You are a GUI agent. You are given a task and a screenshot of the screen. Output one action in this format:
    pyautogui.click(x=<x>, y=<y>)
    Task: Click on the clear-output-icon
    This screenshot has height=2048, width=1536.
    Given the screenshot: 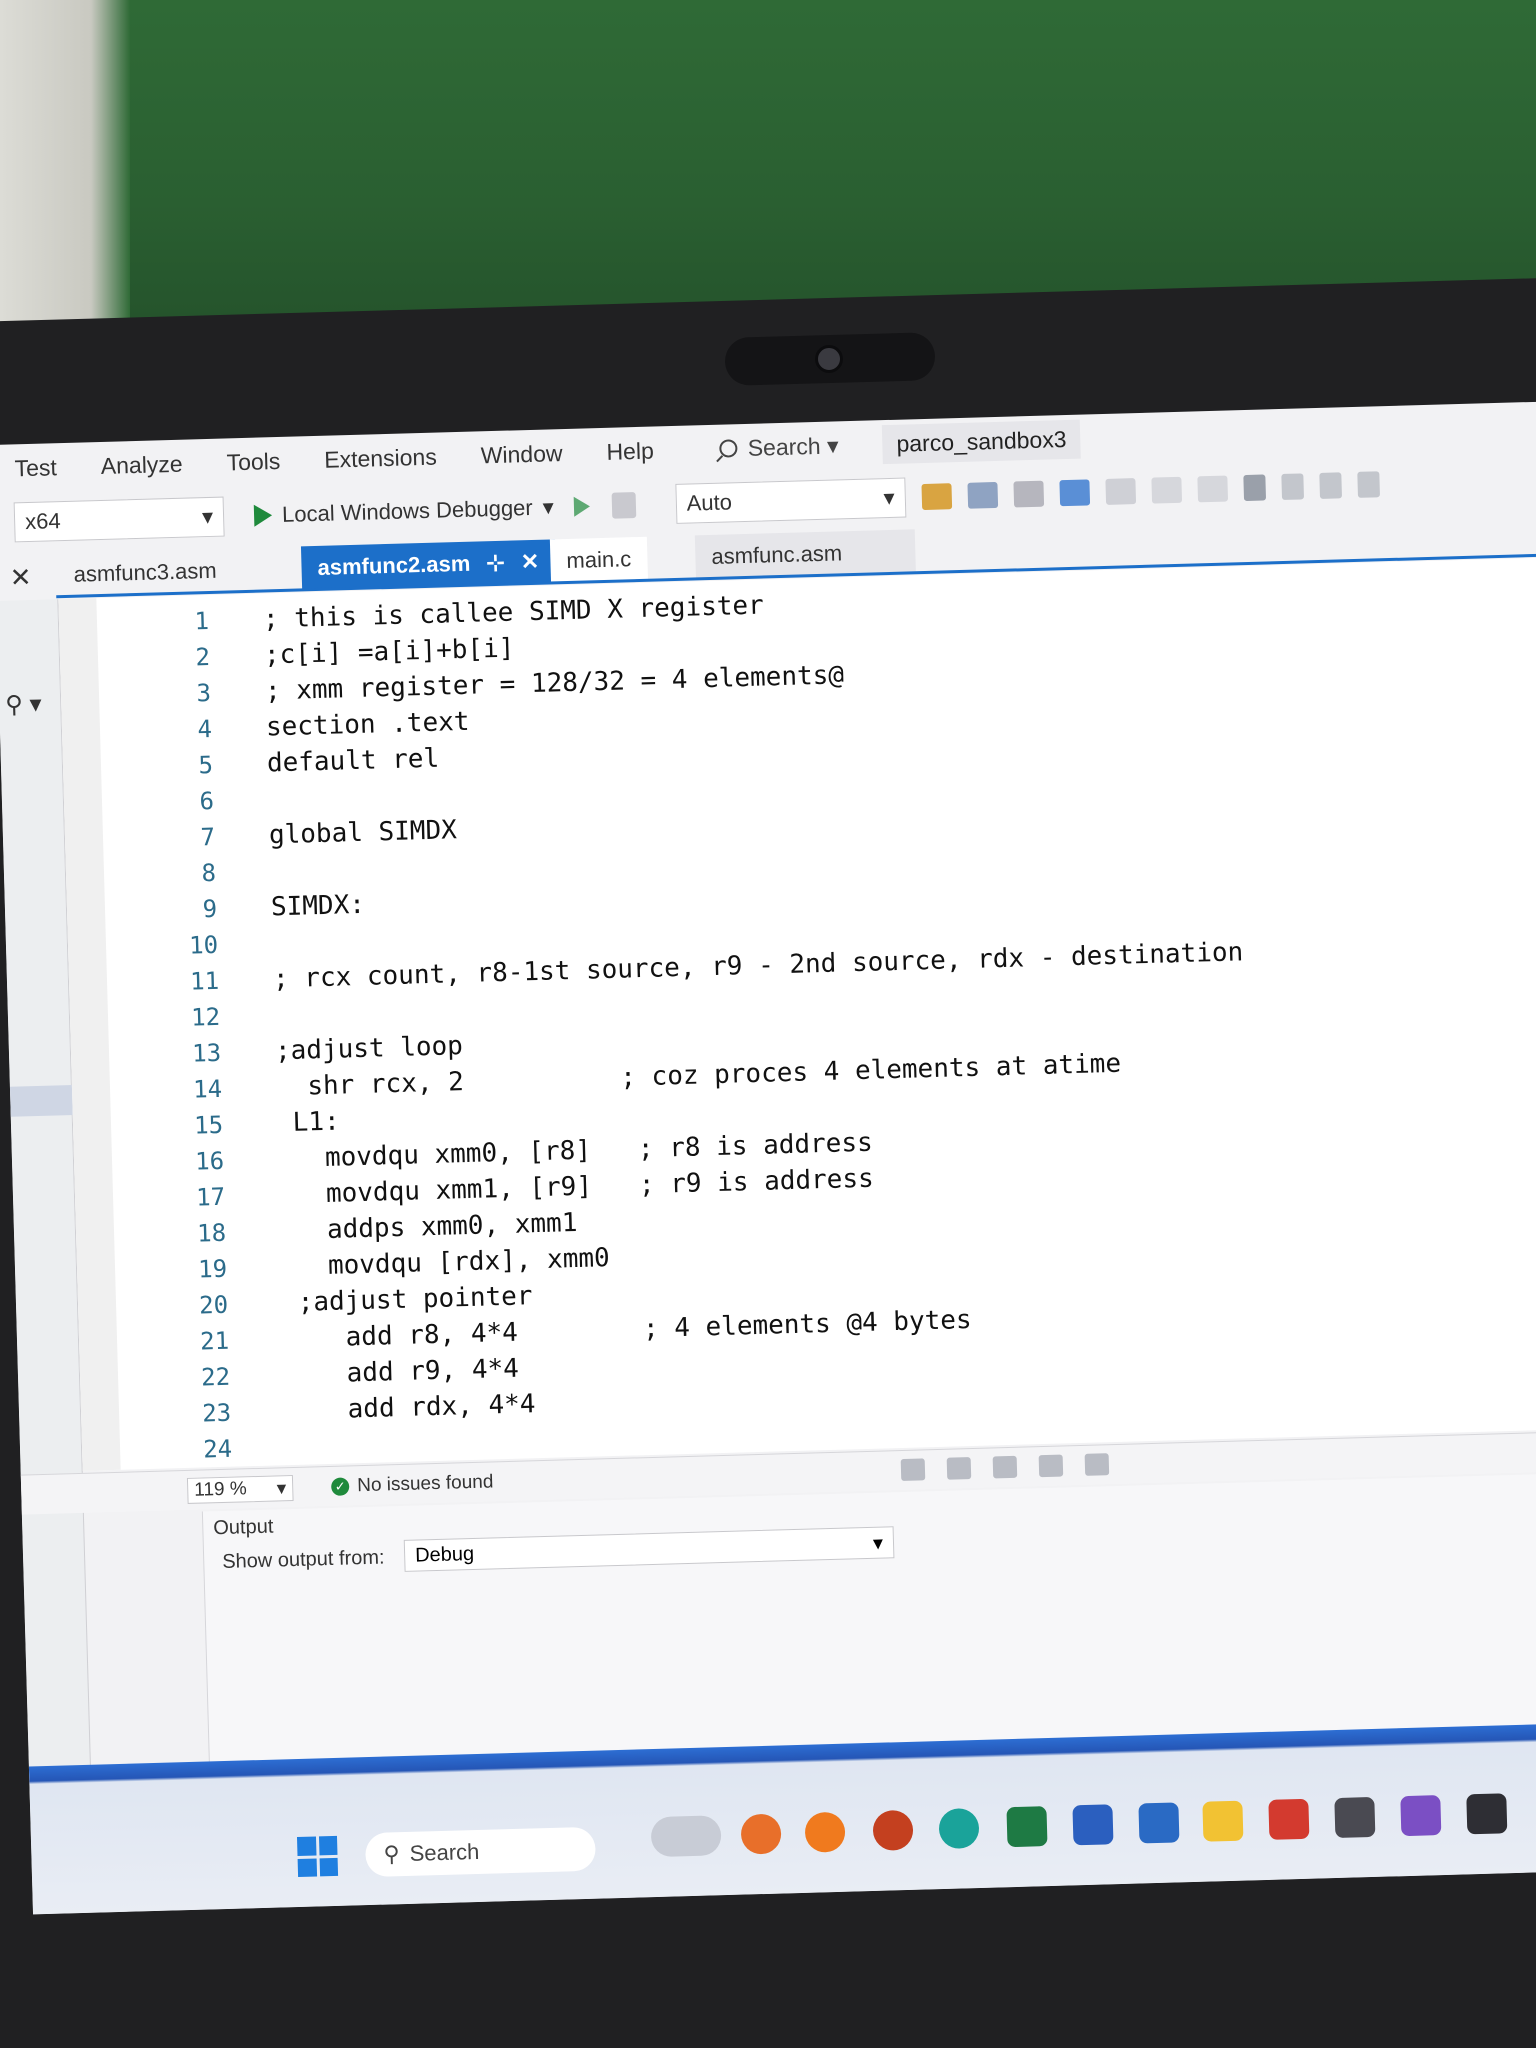 What is the action you would take?
    pyautogui.click(x=959, y=1468)
    